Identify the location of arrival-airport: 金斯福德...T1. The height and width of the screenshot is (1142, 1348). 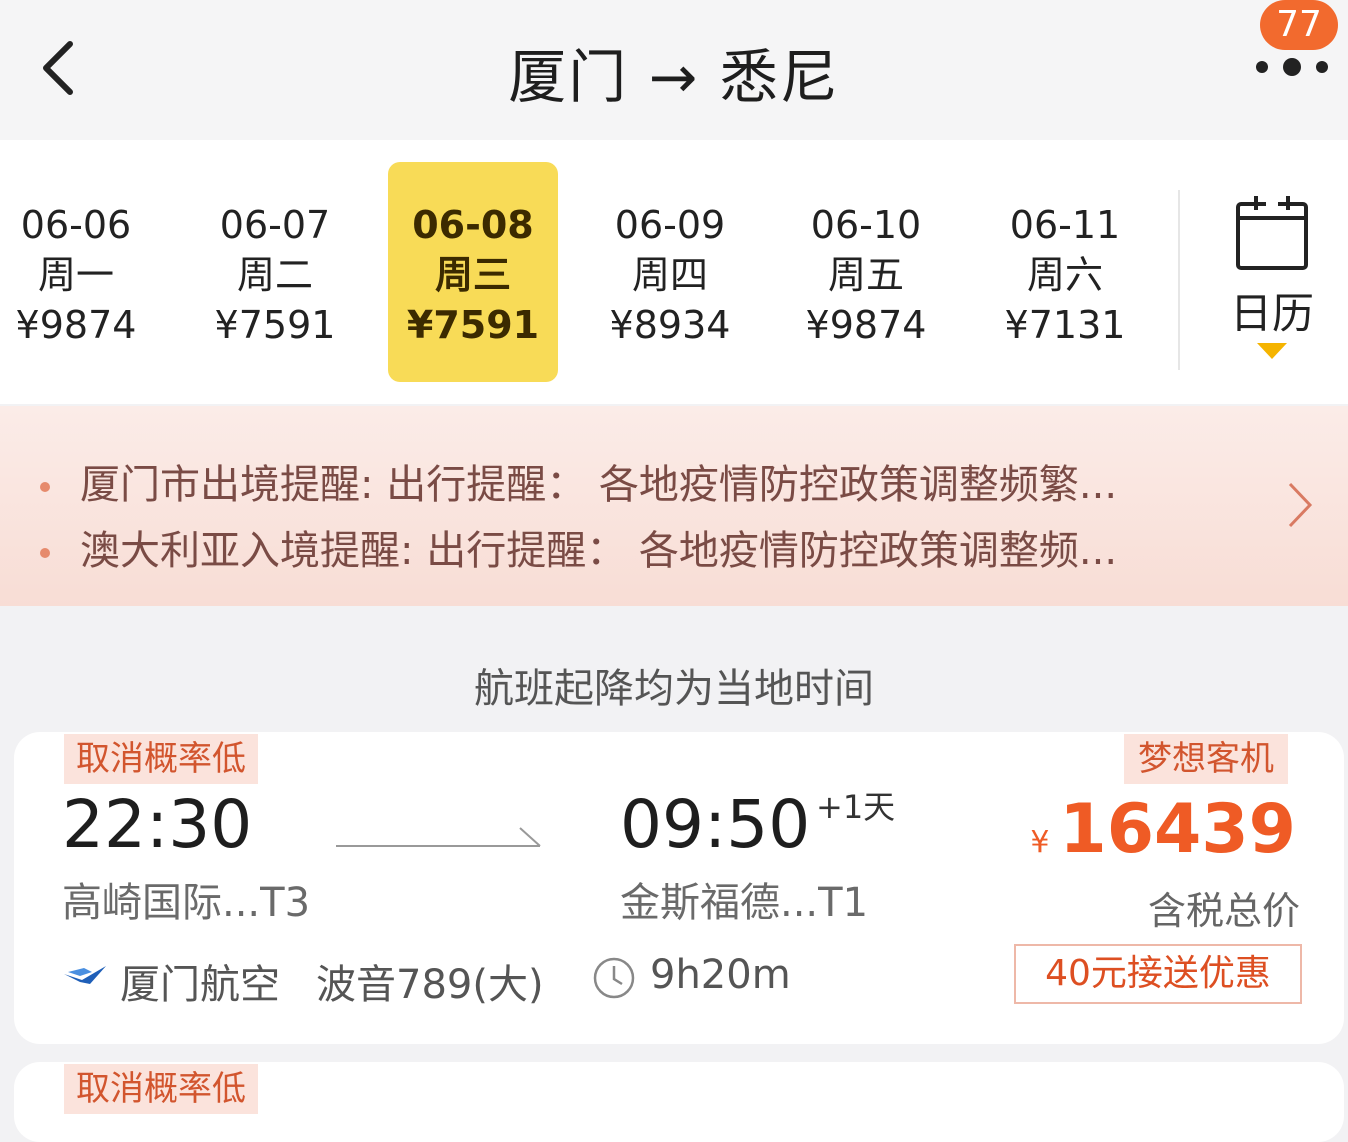
(744, 903).